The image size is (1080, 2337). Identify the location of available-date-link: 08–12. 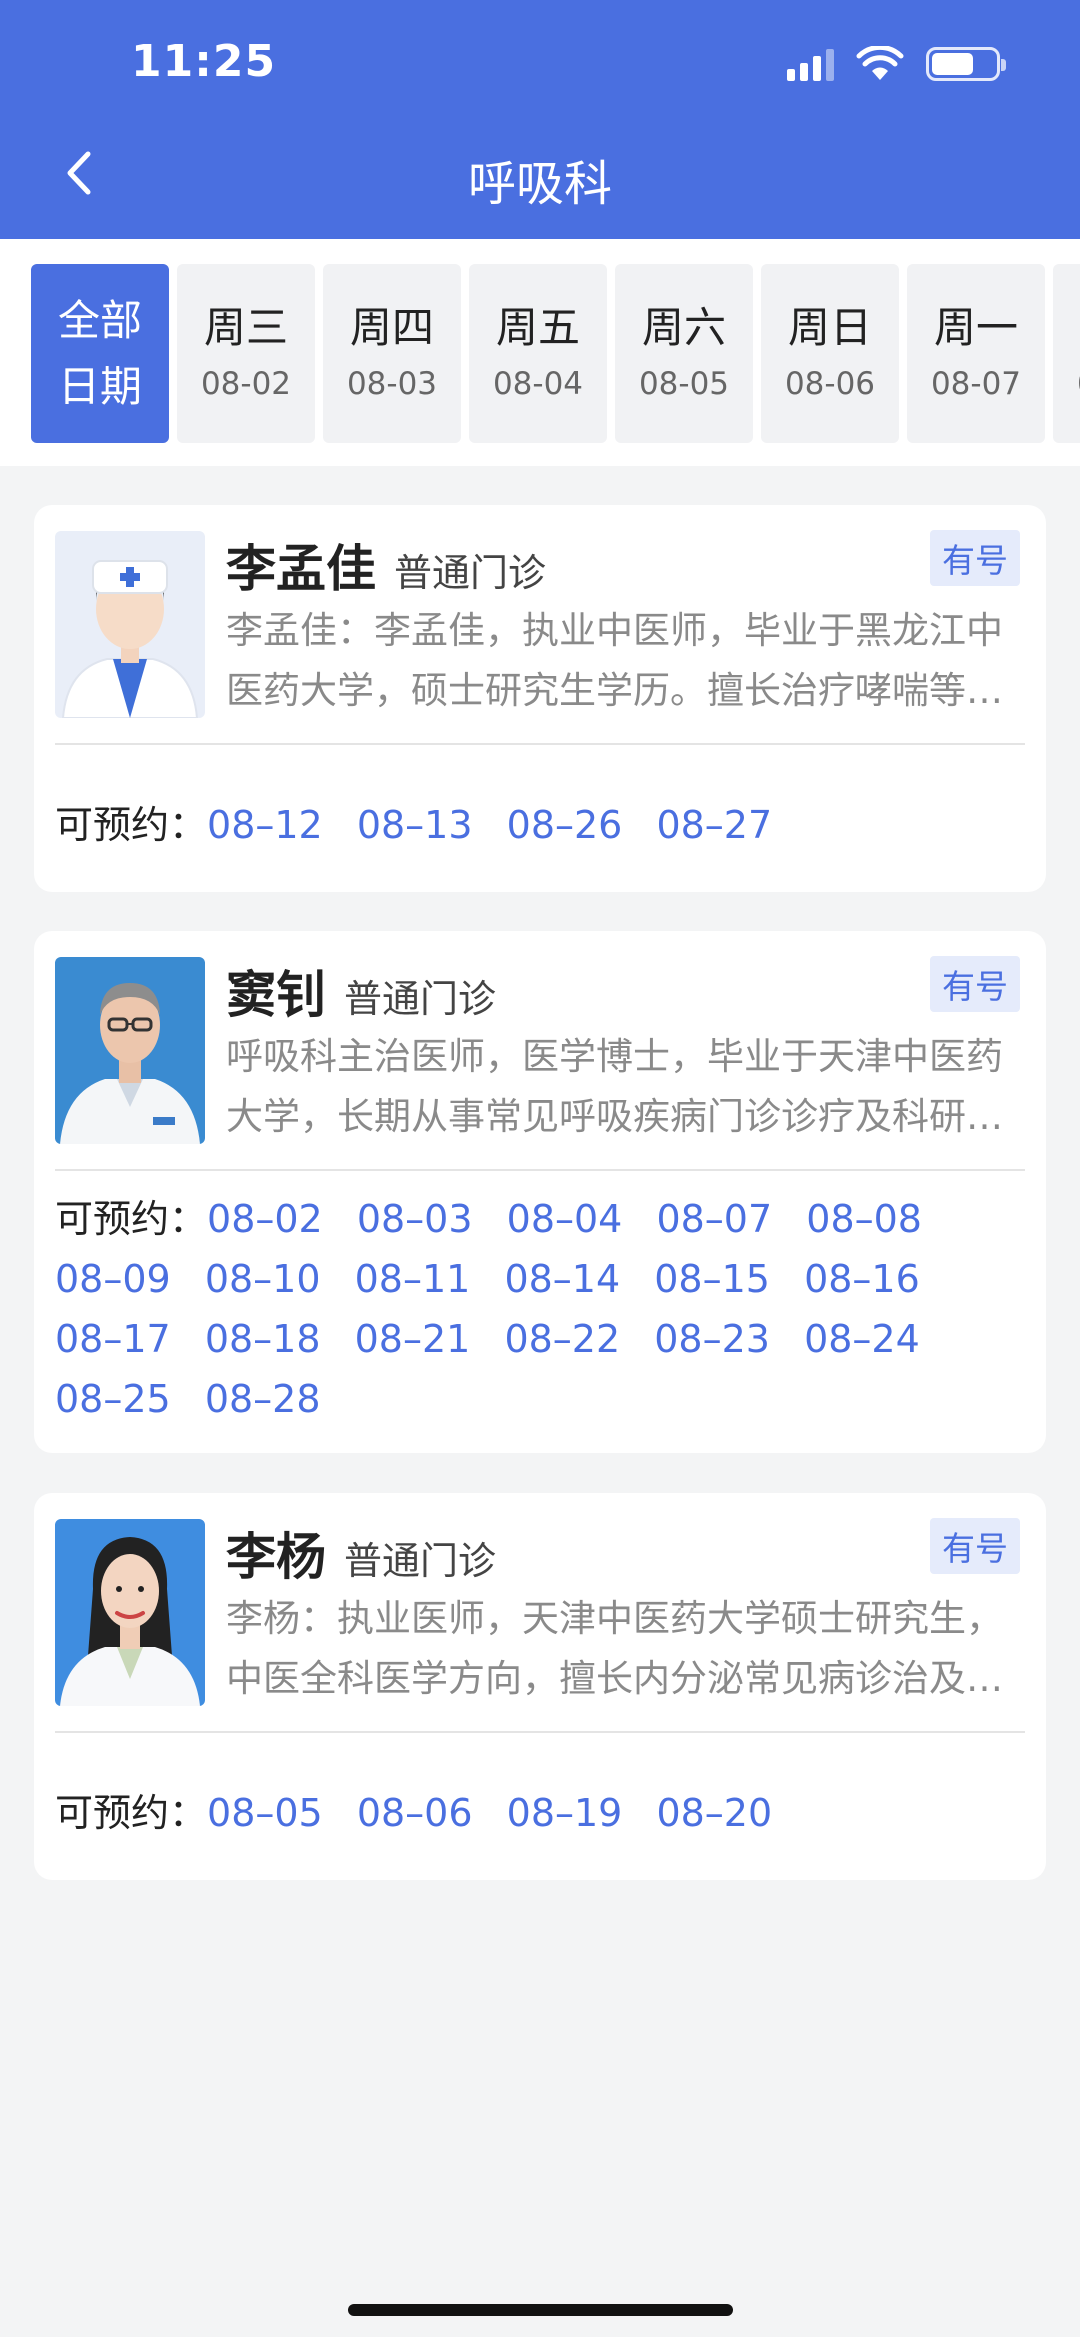
(265, 825).